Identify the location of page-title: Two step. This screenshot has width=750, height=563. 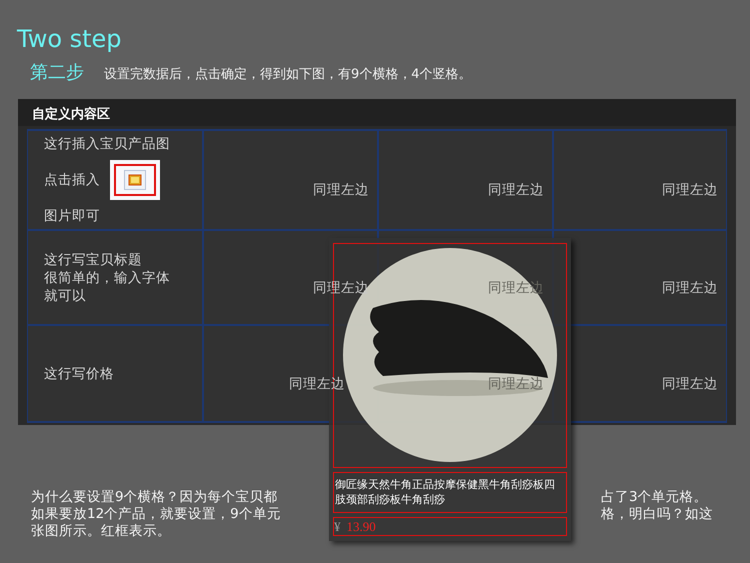
(69, 39).